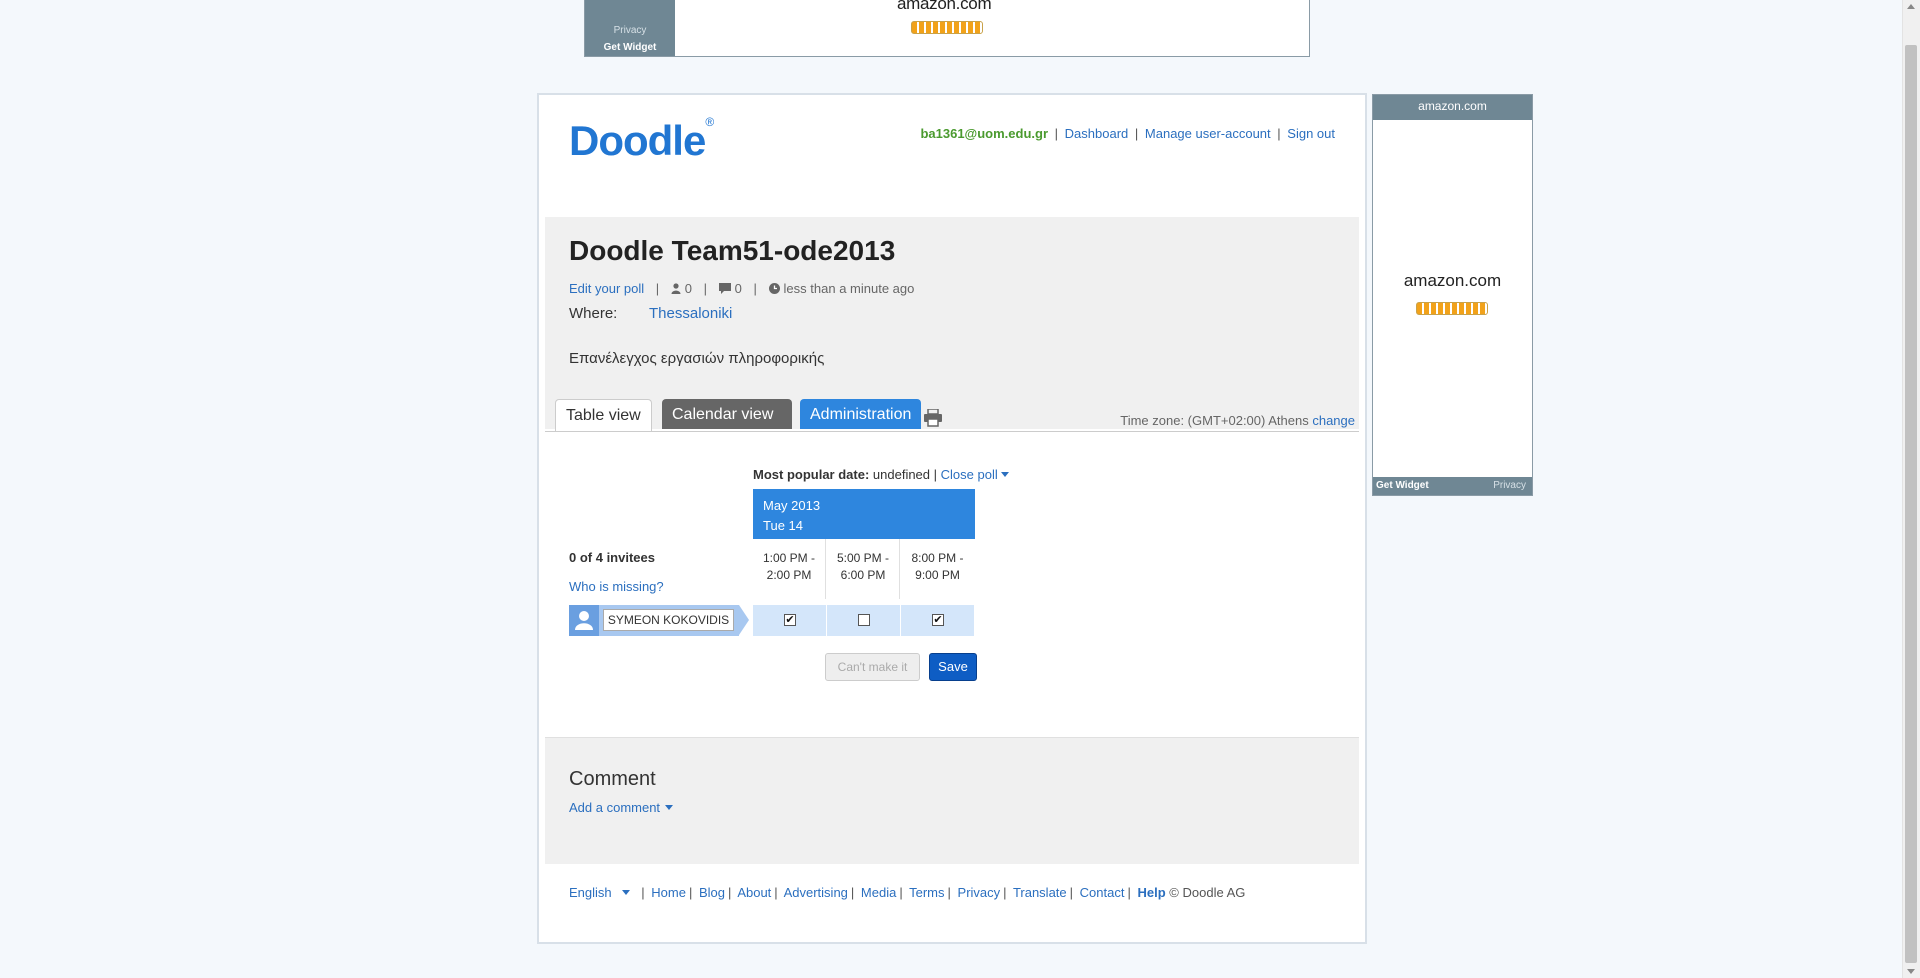  What do you see at coordinates (1097, 133) in the screenshot?
I see `dashboard-link: Dashboard` at bounding box center [1097, 133].